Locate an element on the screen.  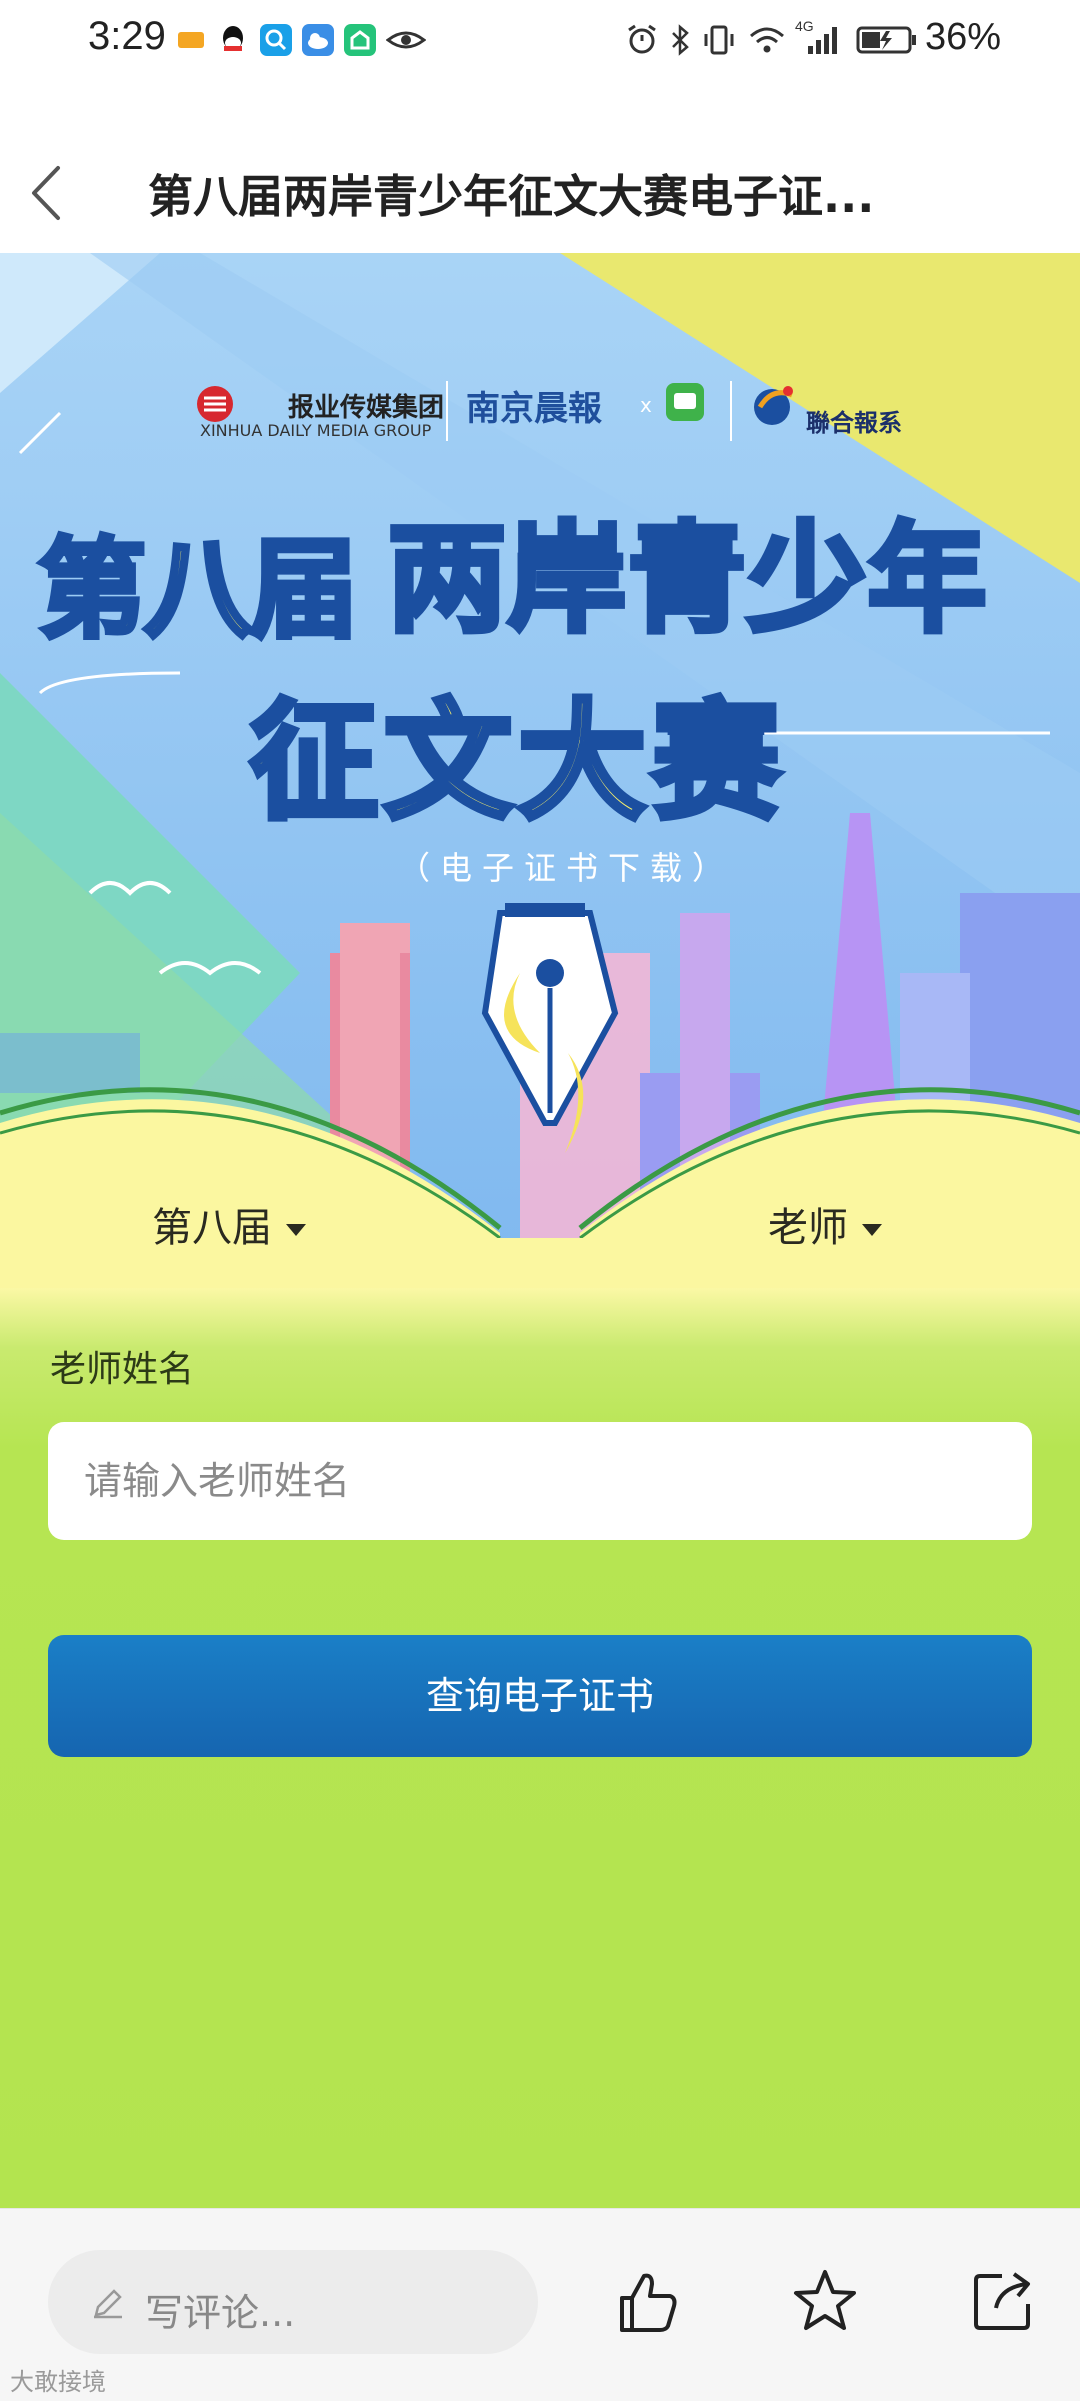
teacher-name-input is located at coordinates (540, 1481).